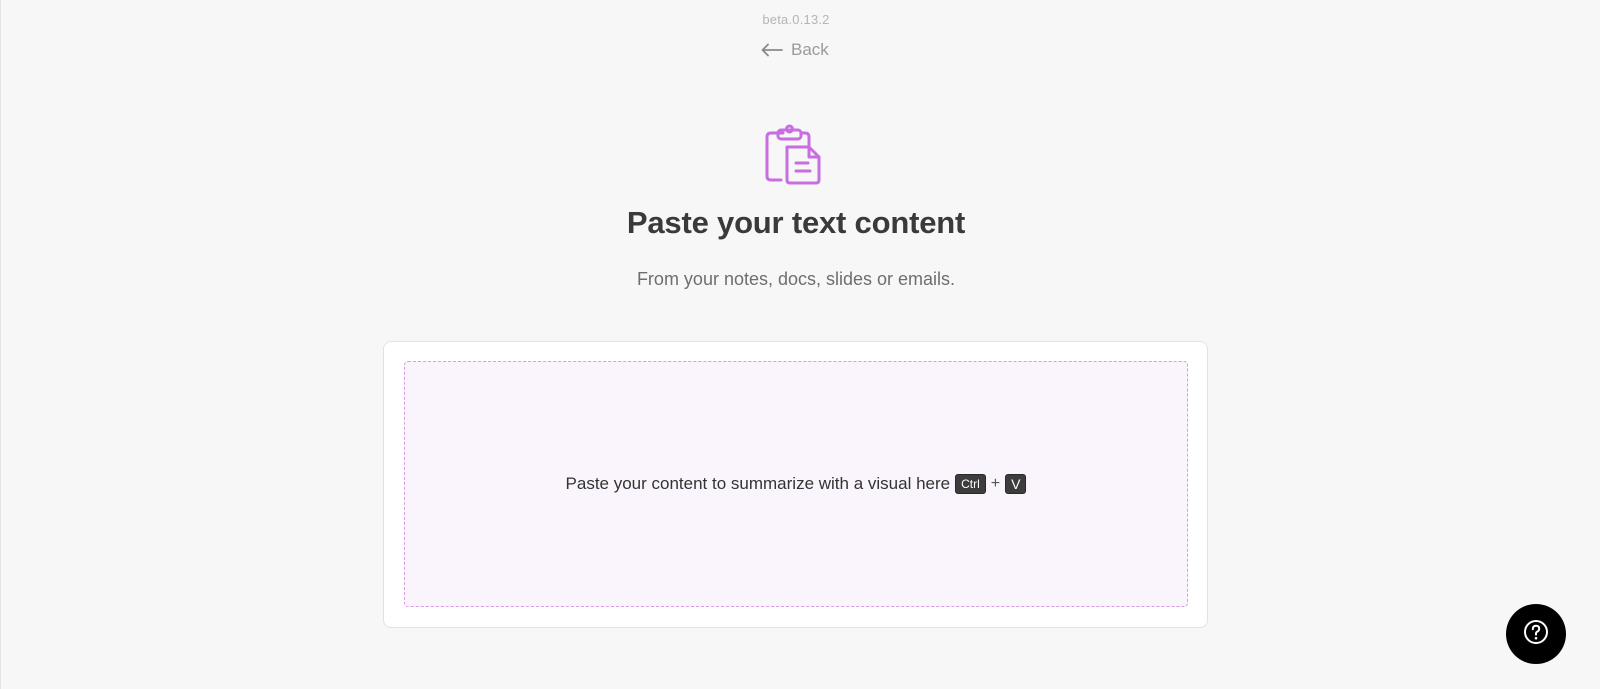  Describe the element at coordinates (772, 50) in the screenshot. I see `arrow-left-icon` at that location.